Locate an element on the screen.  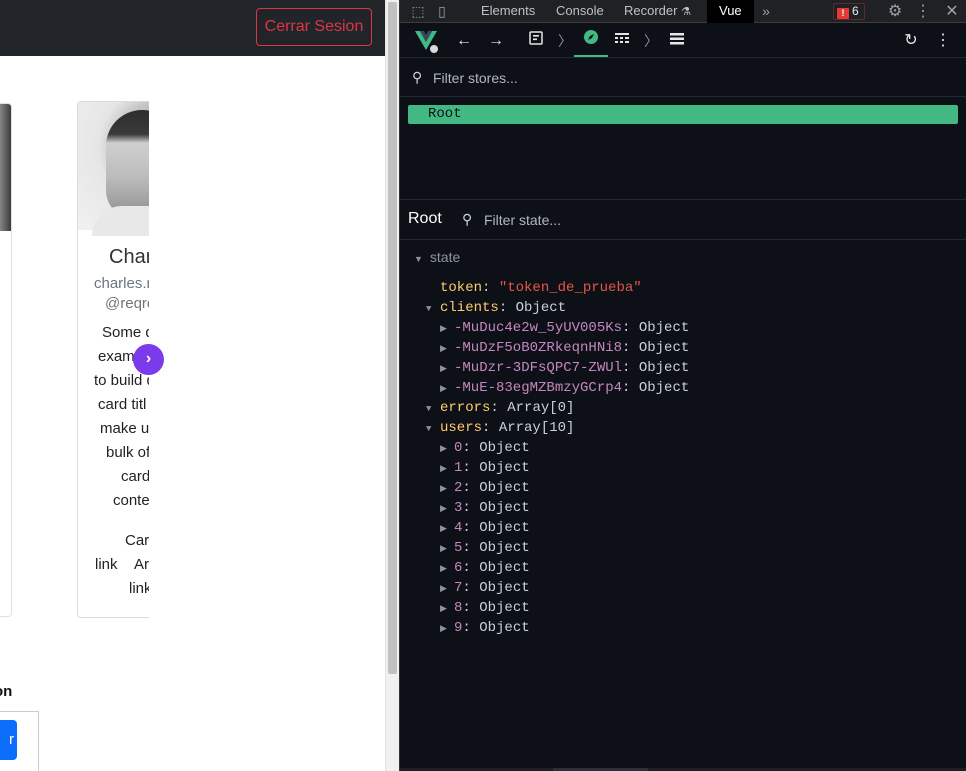
vue-logo-icon is located at coordinates (427, 41).